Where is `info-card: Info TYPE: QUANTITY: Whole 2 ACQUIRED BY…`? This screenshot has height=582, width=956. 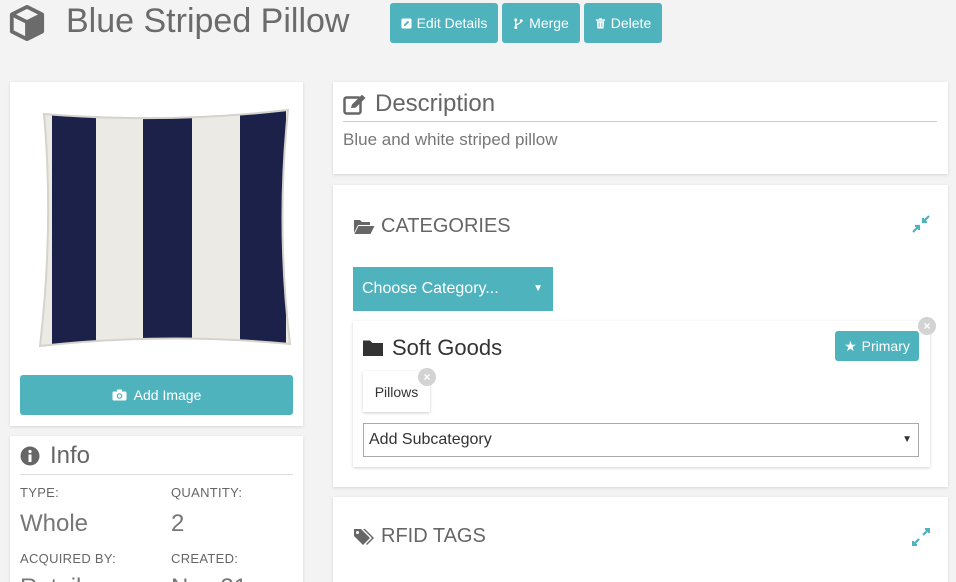
info-card: Info TYPE: QUANTITY: Whole 2 ACQUIRED BY… is located at coordinates (156, 509).